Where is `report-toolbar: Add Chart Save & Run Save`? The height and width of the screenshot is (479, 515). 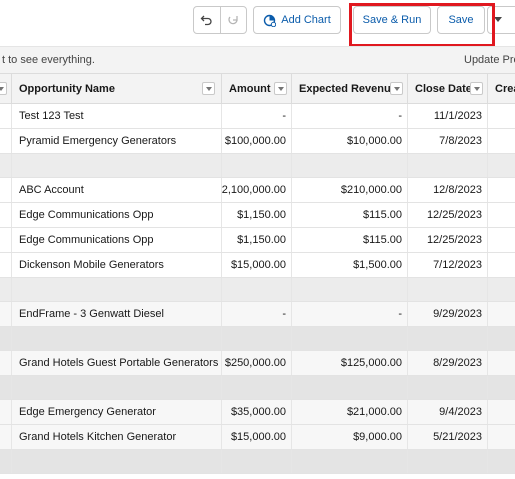
report-toolbar: Add Chart Save & Run Save is located at coordinates (257, 23).